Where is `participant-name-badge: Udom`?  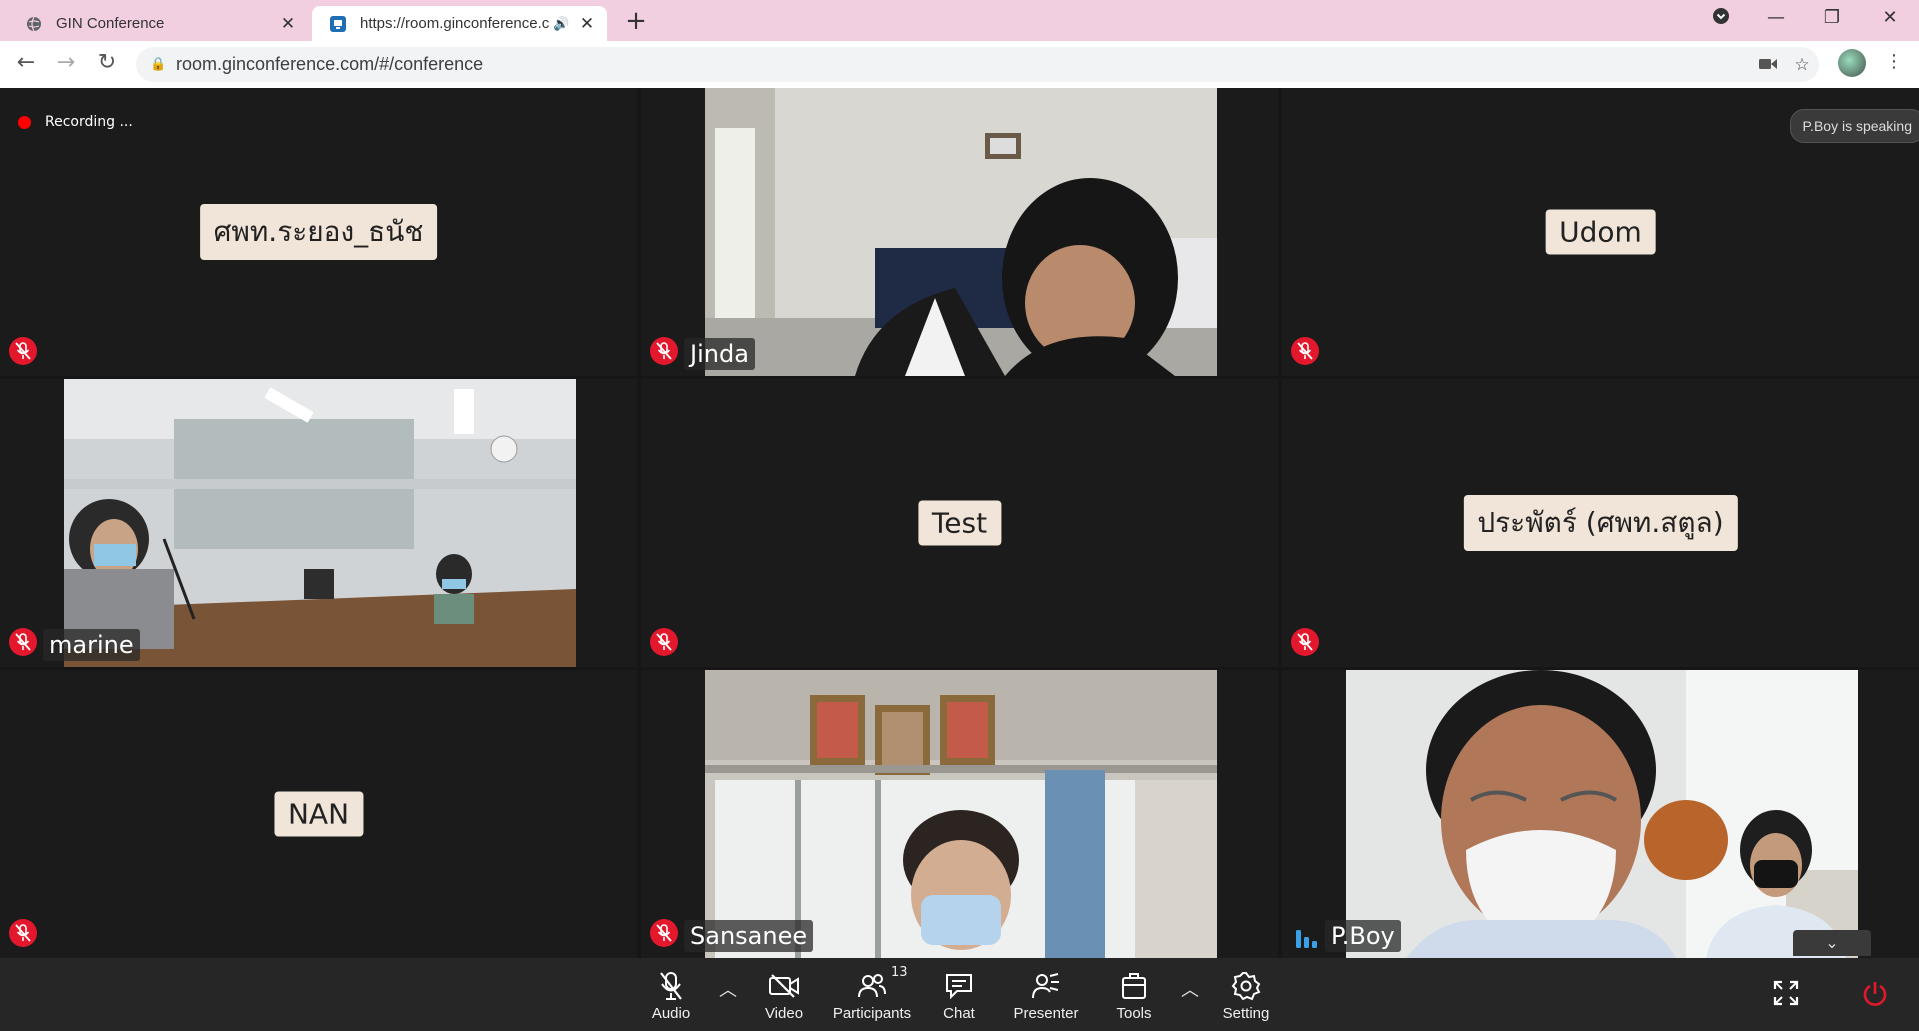
participant-name-badge: Udom is located at coordinates (1600, 232).